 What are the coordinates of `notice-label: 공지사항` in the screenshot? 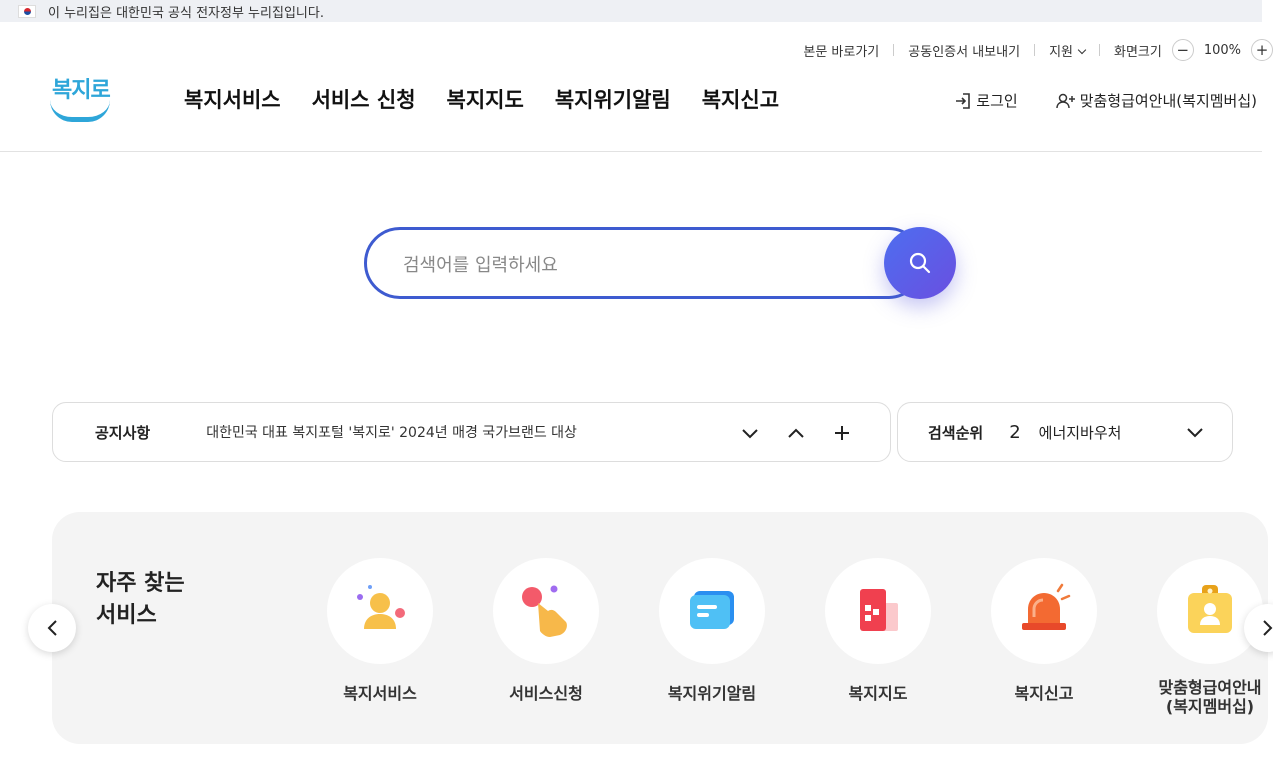 It's located at (123, 432).